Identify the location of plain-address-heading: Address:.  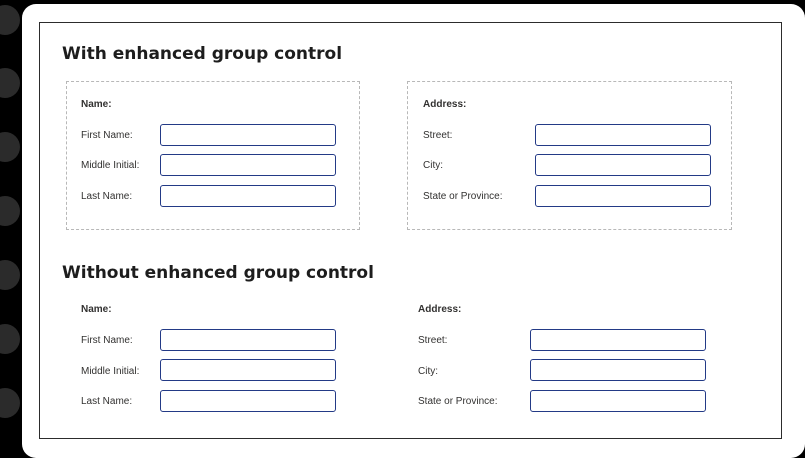
(440, 309).